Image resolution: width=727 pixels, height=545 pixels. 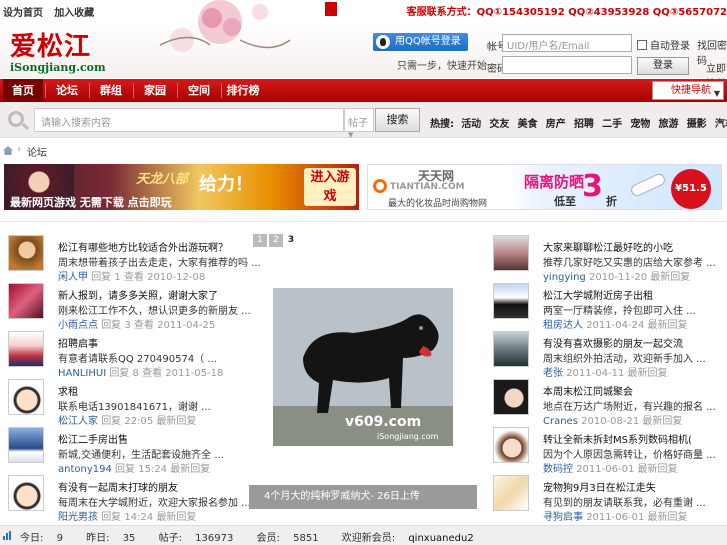 I want to click on nav-home: 首页, so click(x=23, y=90).